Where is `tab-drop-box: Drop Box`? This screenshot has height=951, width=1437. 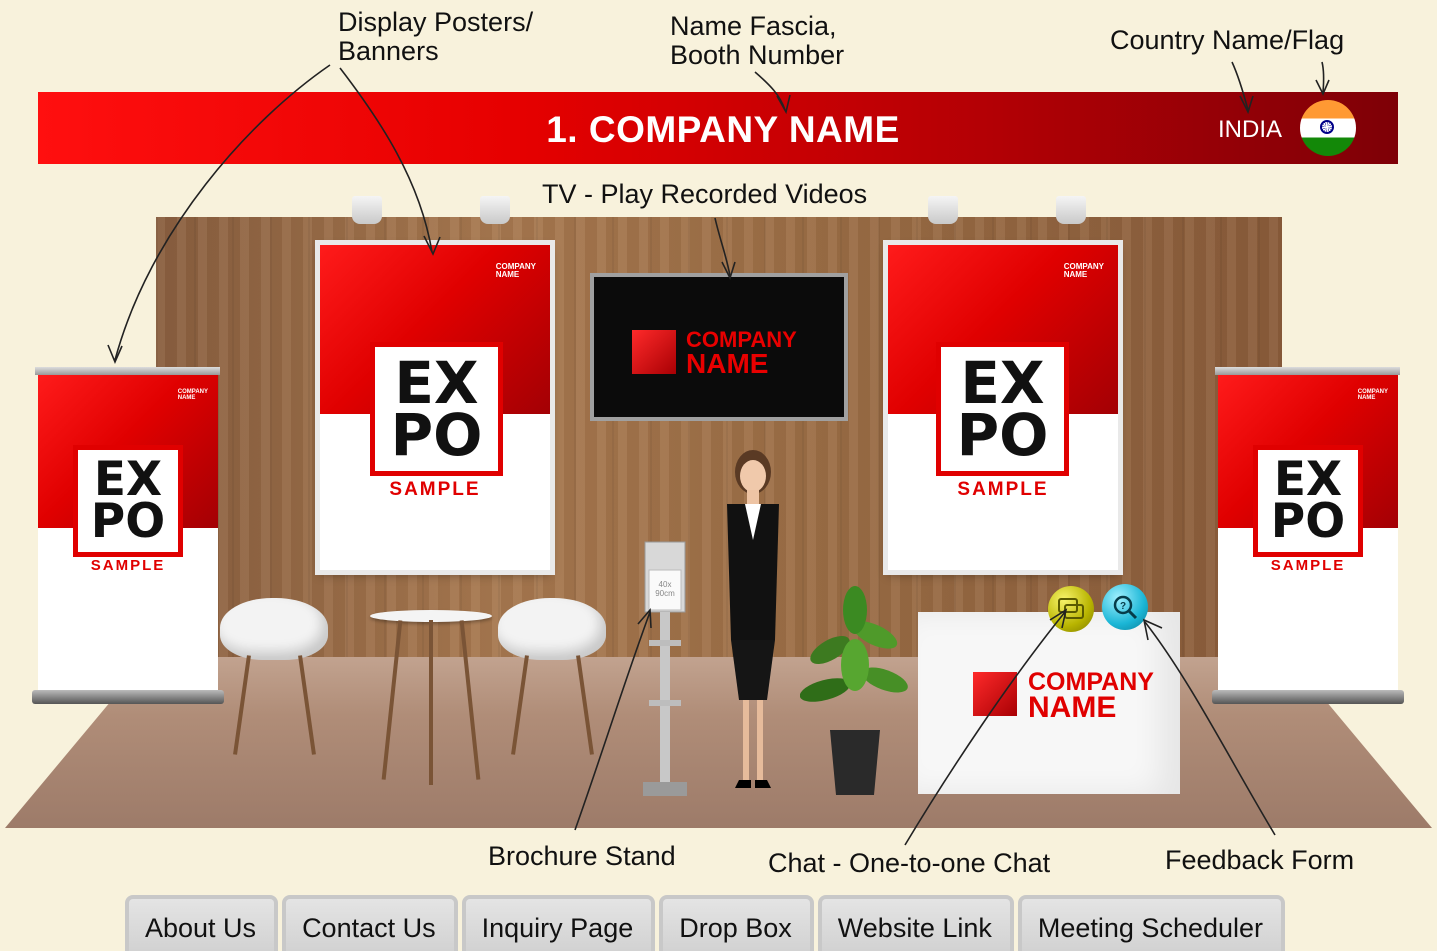 tab-drop-box: Drop Box is located at coordinates (736, 923).